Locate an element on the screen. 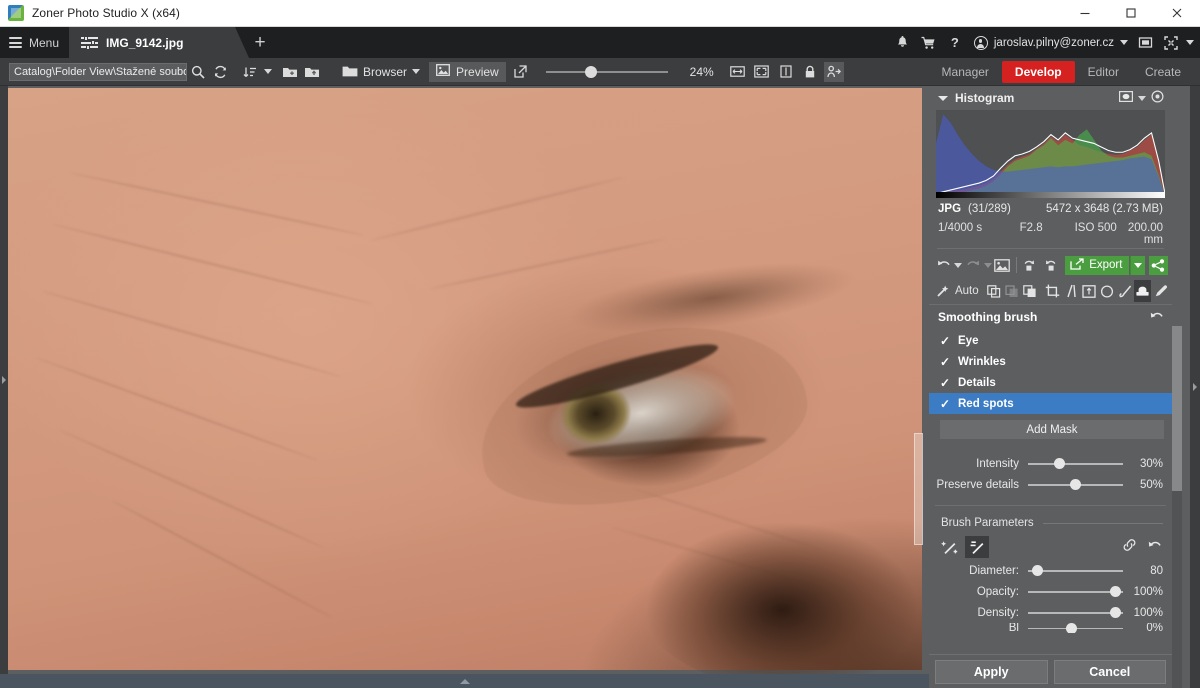 The image size is (1200, 688). copy-settings-icon is located at coordinates (1031, 265).